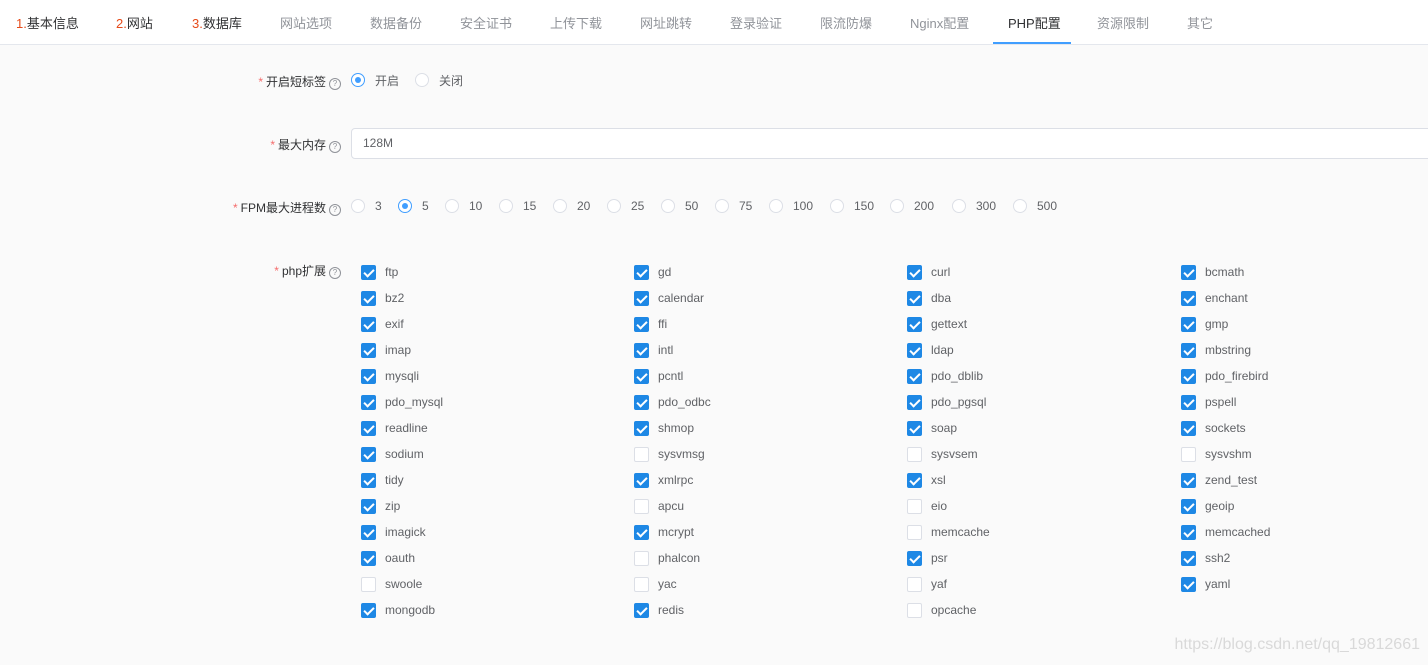 The width and height of the screenshot is (1428, 665). What do you see at coordinates (1200, 22) in the screenshot?
I see `tab-14: 其它` at bounding box center [1200, 22].